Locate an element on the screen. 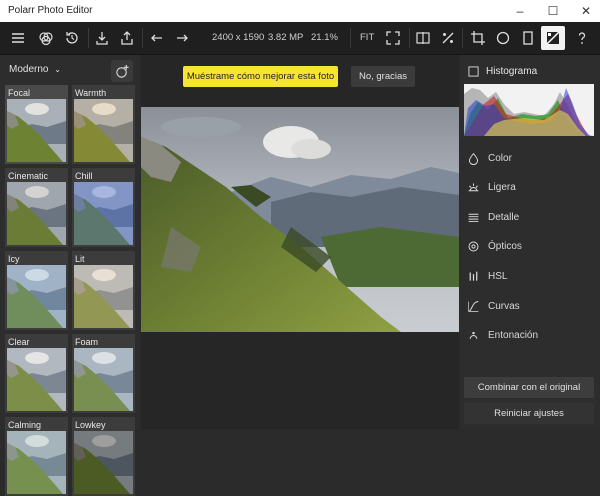 This screenshot has height=496, width=600. bars-icon is located at coordinates (473, 276).